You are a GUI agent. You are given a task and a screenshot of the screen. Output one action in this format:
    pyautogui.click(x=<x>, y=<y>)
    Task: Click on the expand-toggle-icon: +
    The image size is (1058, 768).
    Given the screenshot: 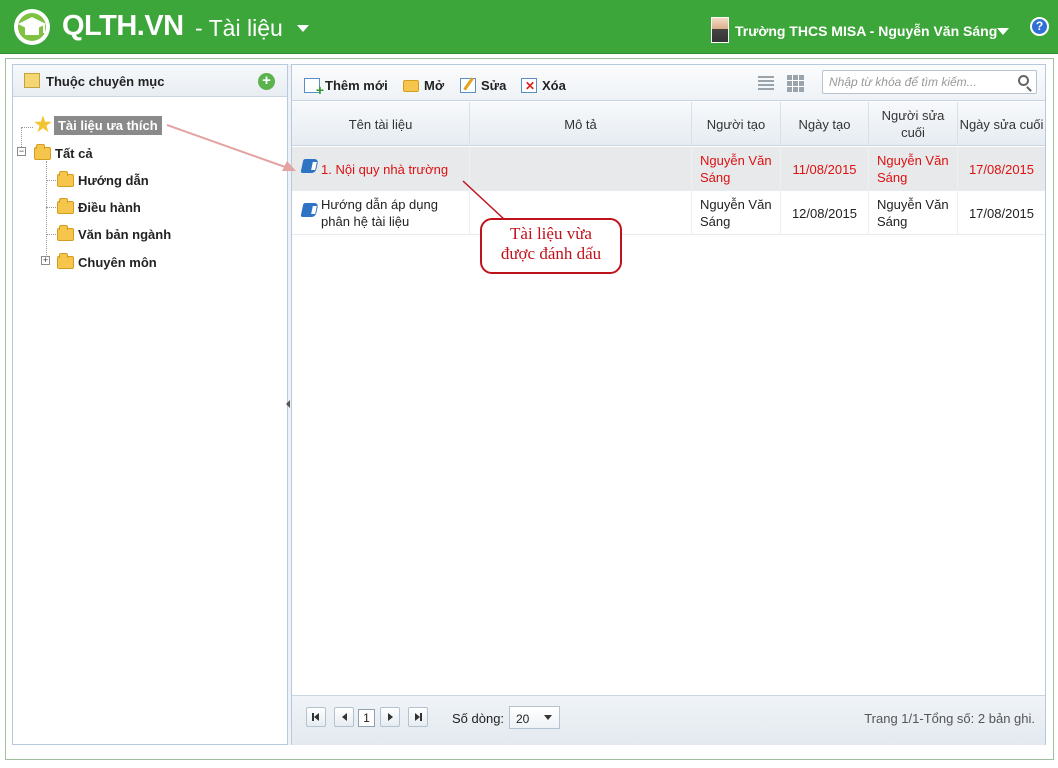 What is the action you would take?
    pyautogui.click(x=45, y=260)
    